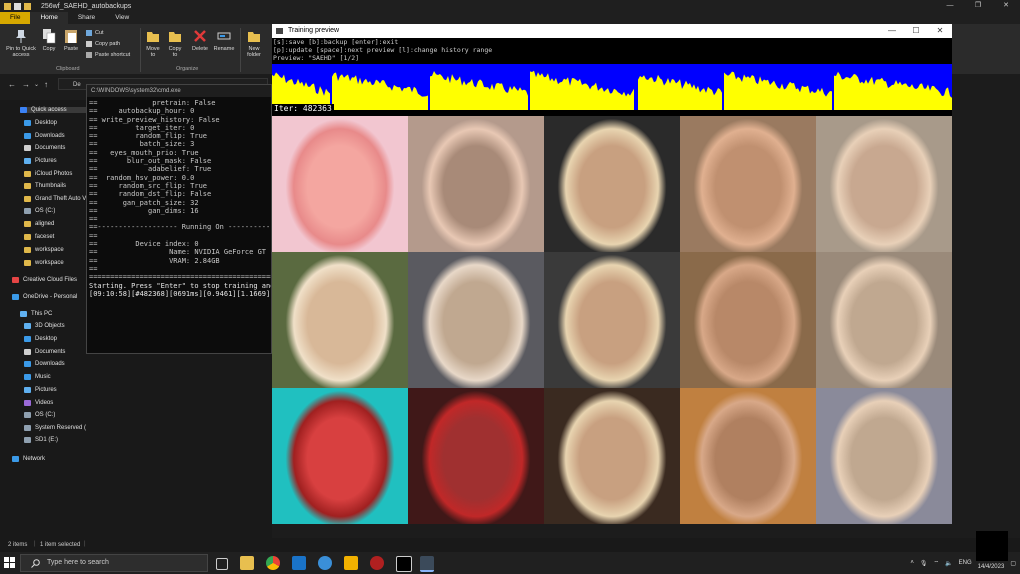  What do you see at coordinates (254, 43) in the screenshot?
I see `new-folder-button: New folder` at bounding box center [254, 43].